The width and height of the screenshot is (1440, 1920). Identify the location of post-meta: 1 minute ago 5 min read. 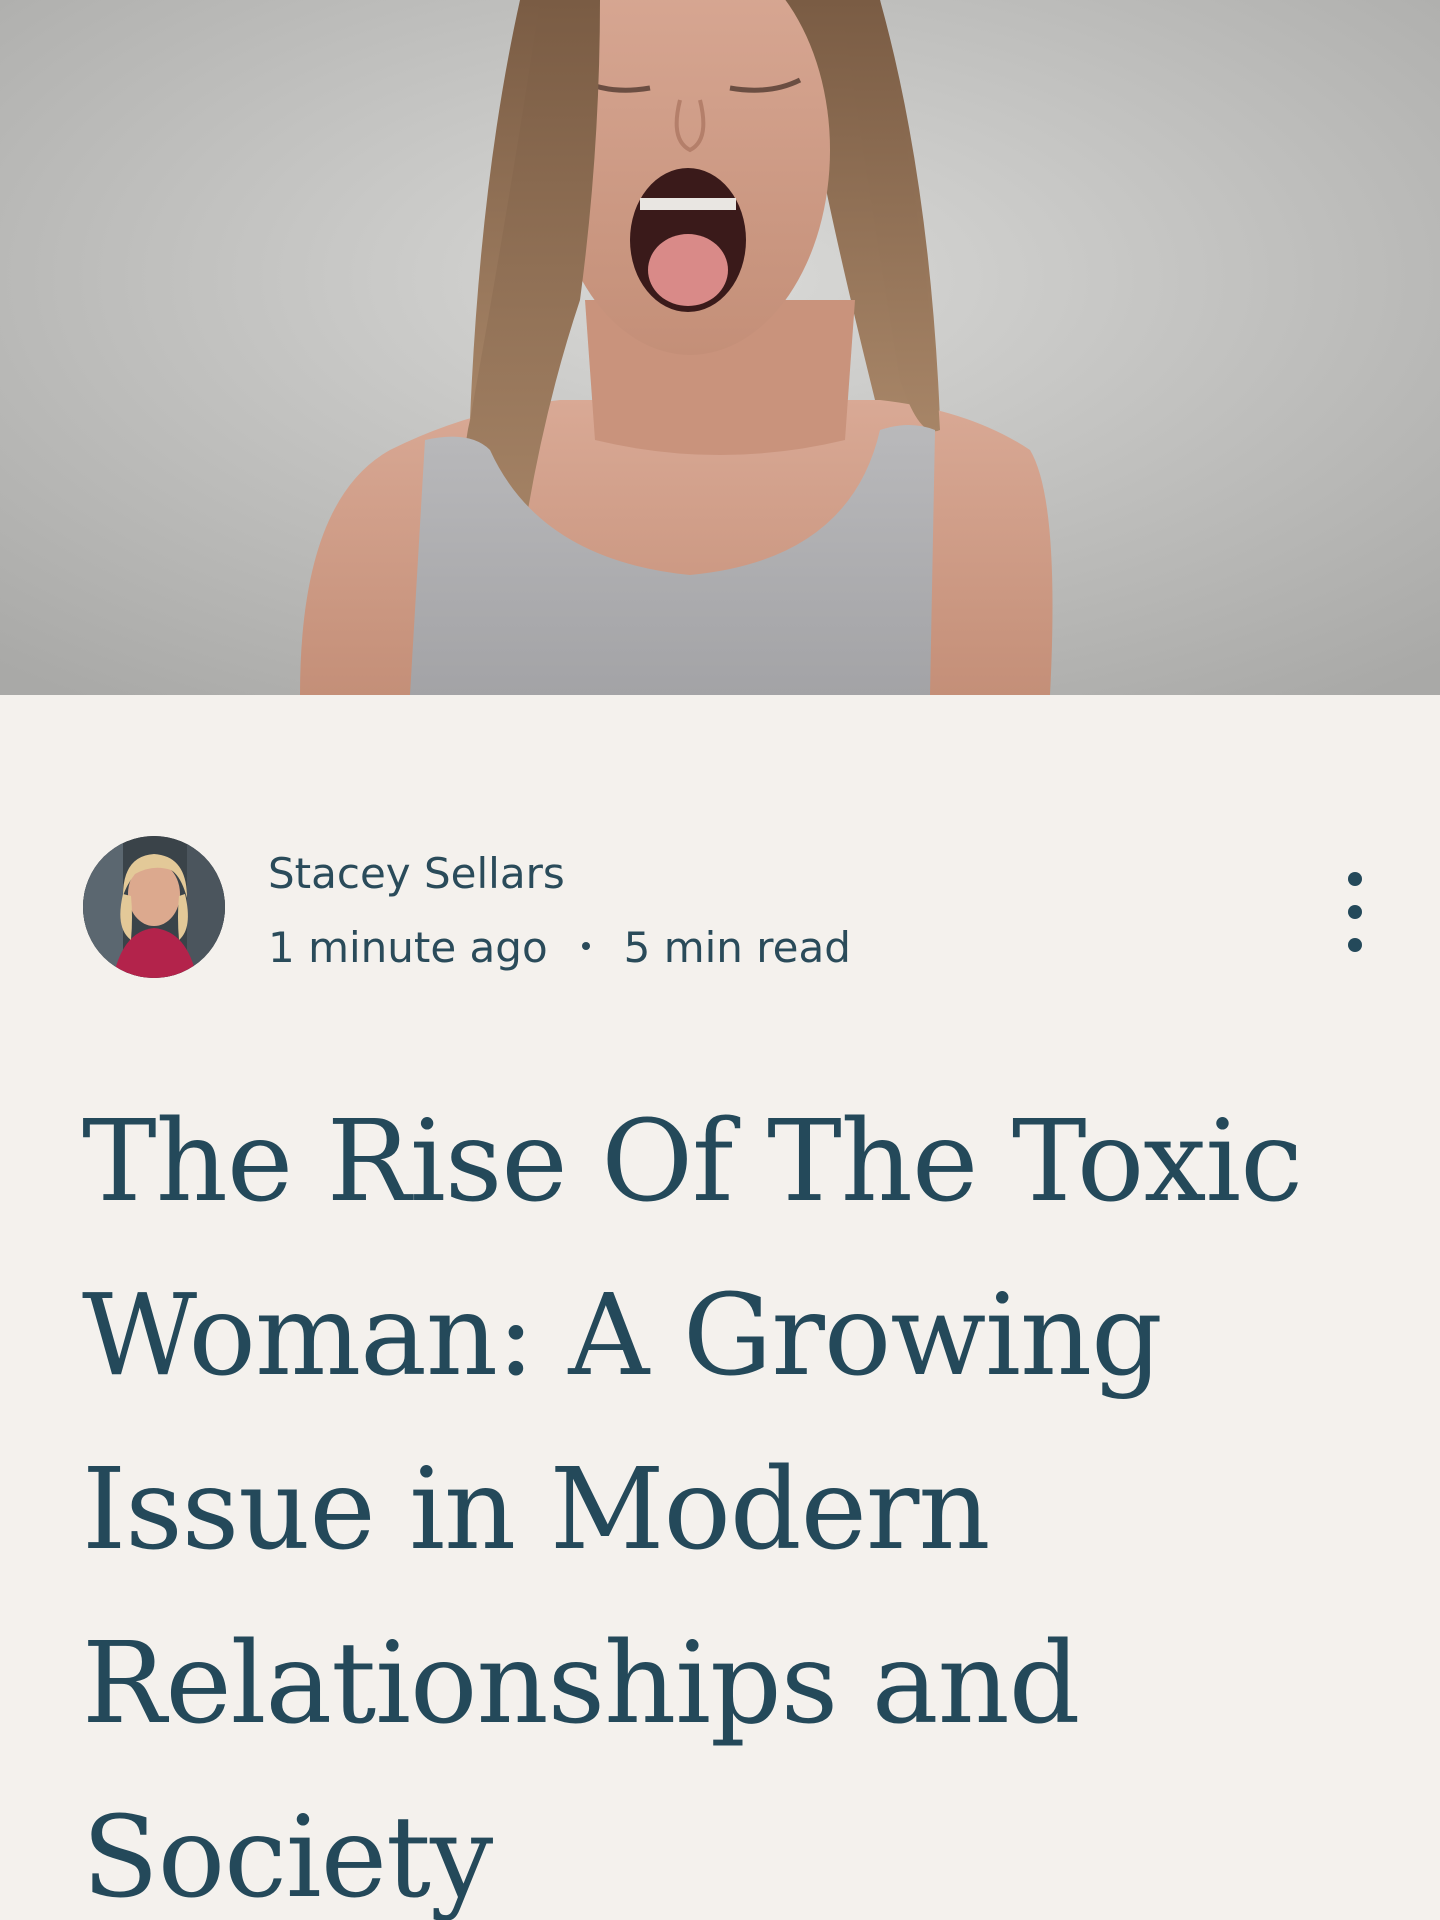
(559, 948).